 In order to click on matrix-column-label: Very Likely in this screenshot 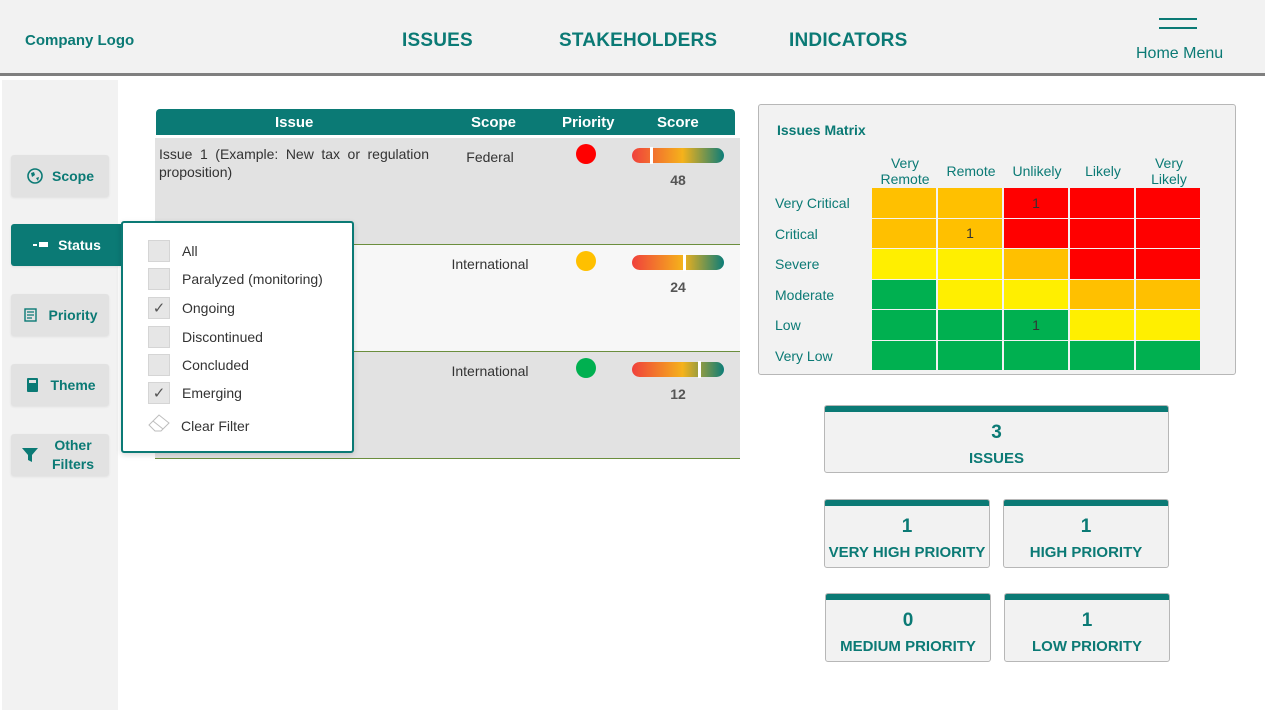, I will do `click(1169, 171)`.